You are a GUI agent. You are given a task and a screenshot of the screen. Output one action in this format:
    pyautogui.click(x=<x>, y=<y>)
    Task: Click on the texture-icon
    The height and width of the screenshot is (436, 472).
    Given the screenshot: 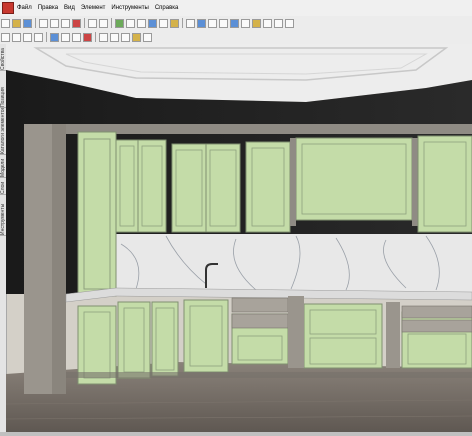 What is the action you would take?
    pyautogui.click(x=289, y=23)
    